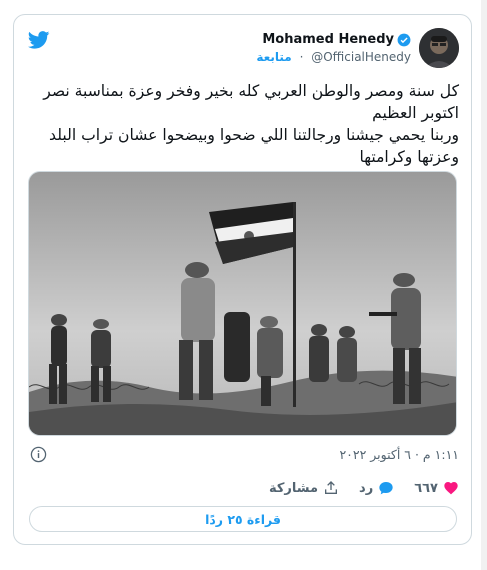 Image resolution: width=487 pixels, height=570 pixels. I want to click on reply-label: رد, so click(366, 488).